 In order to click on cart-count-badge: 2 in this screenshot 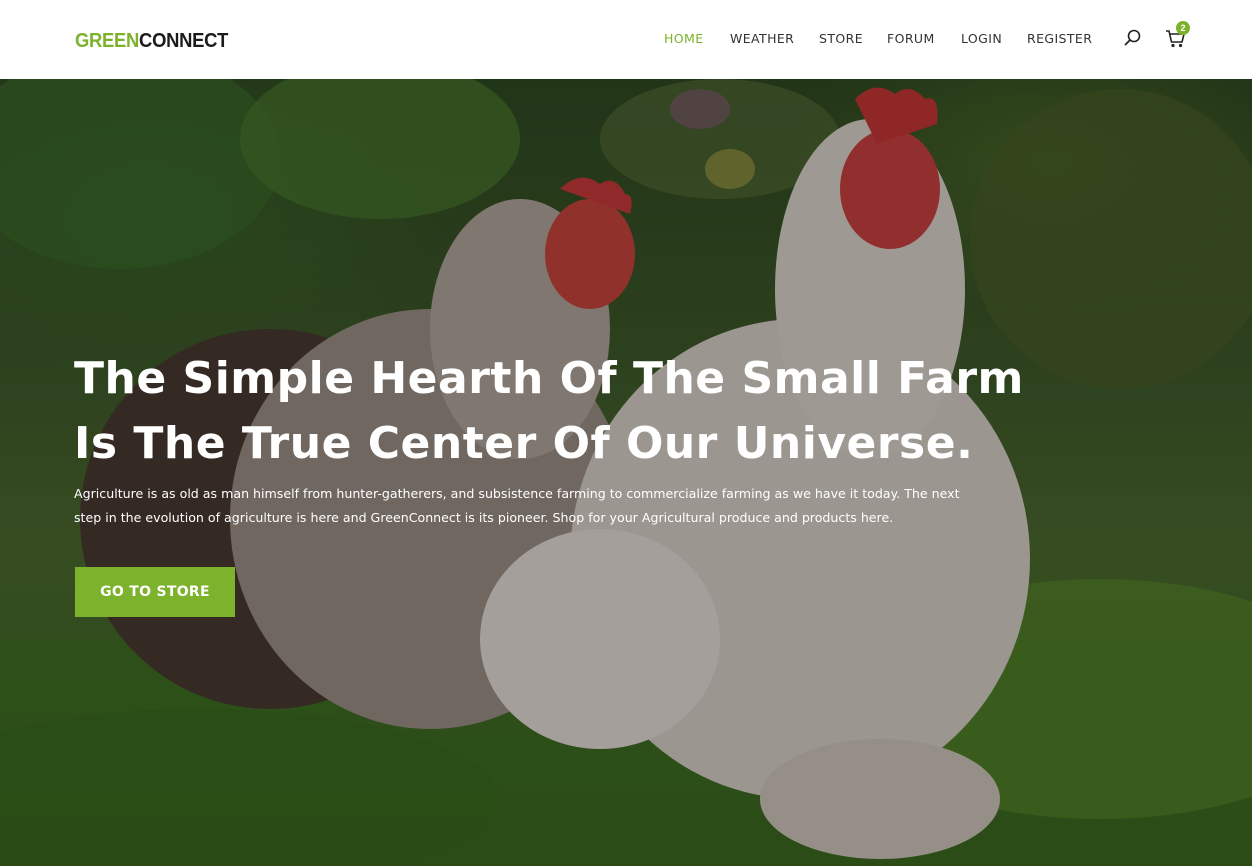, I will do `click(1183, 28)`.